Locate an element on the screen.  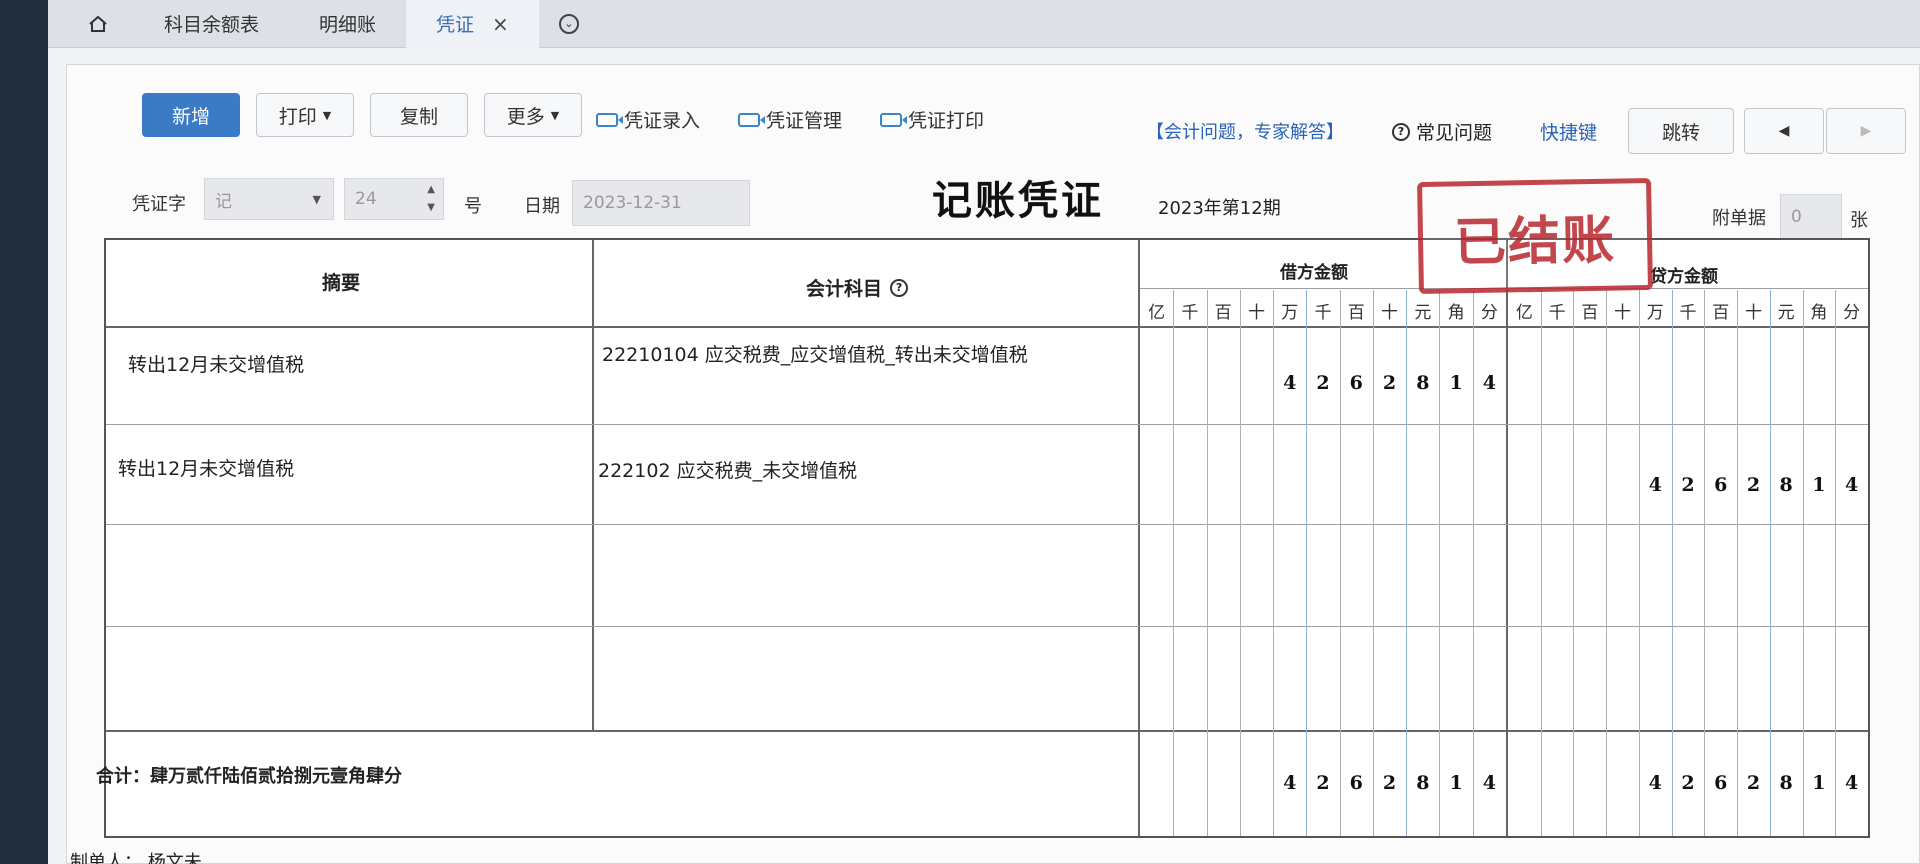
row-2-account: 222102 应交税费_未交增值税 is located at coordinates (838, 471).